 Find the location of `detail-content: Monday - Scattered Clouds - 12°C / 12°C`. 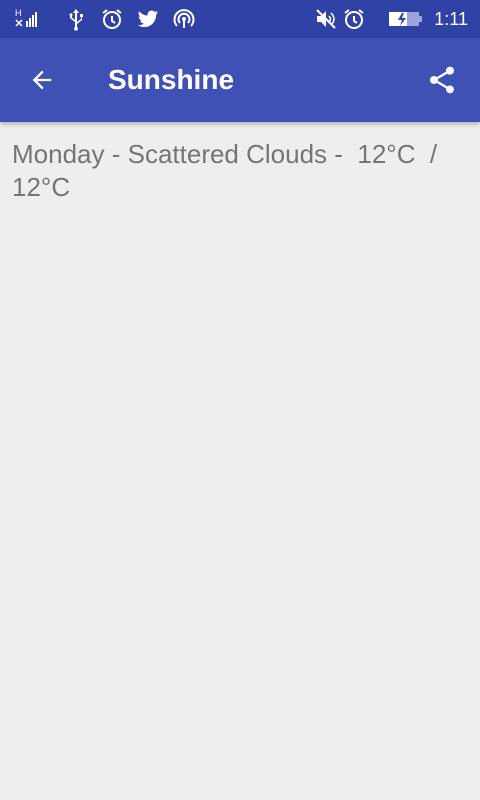

detail-content: Monday - Scattered Clouds - 12°C / 12°C is located at coordinates (240, 171).